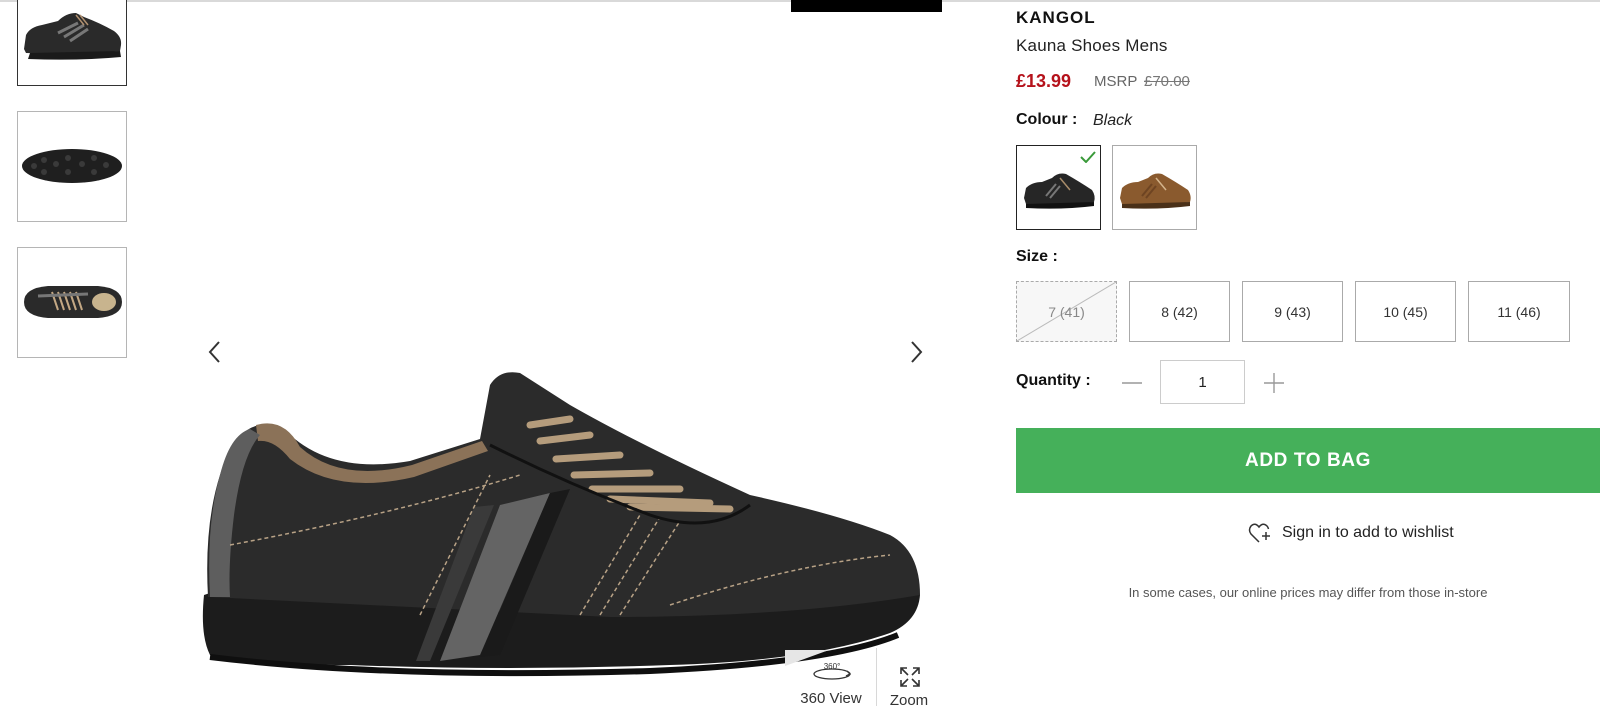 This screenshot has height=706, width=1600. What do you see at coordinates (1053, 380) in the screenshot?
I see `quantity-label: Quantity :` at bounding box center [1053, 380].